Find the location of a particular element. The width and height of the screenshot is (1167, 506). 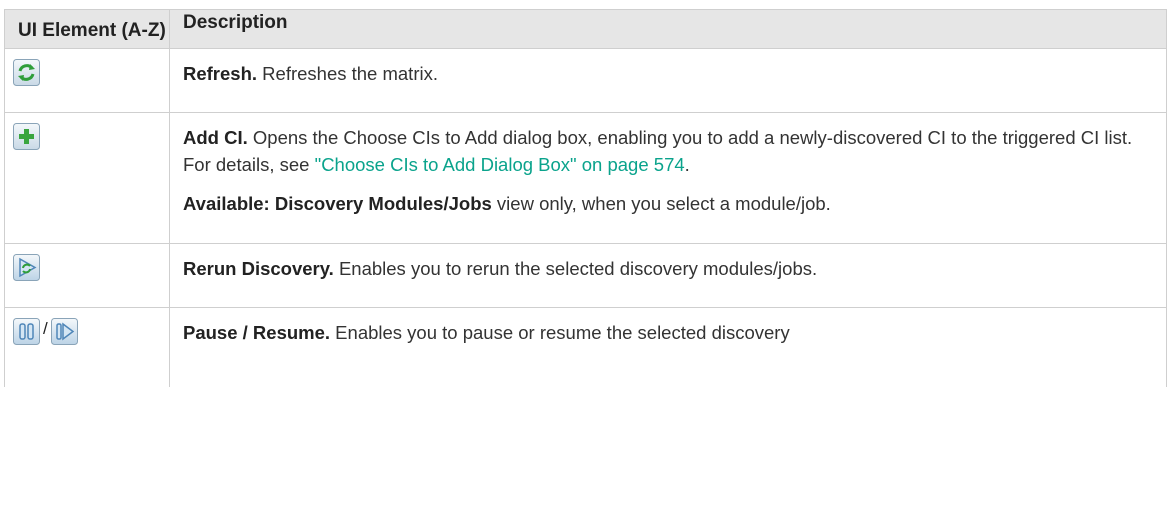

term-label: Pause / Resume. is located at coordinates (257, 332).